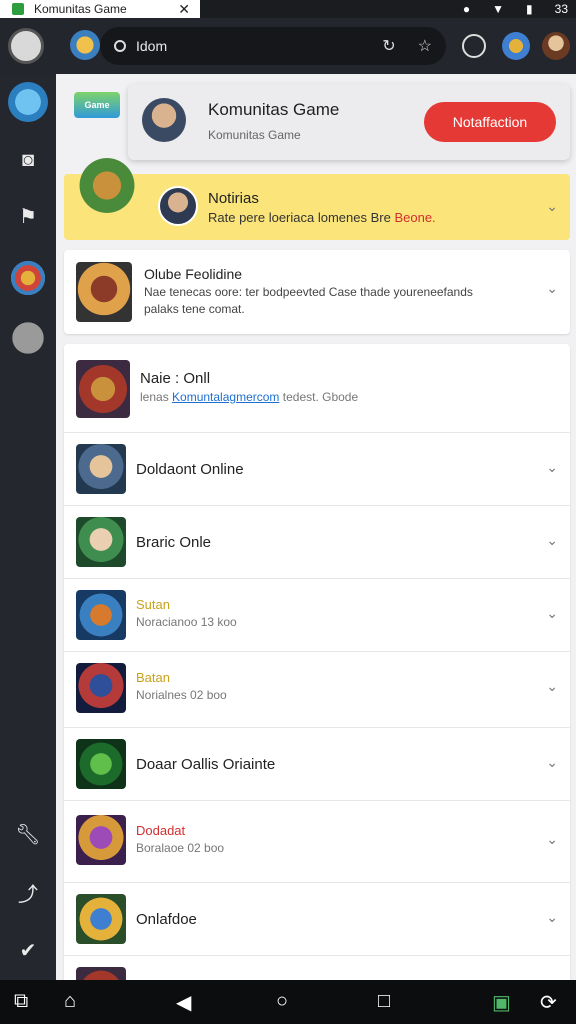 Image resolution: width=576 pixels, height=1024 pixels. What do you see at coordinates (21, 1001) in the screenshot?
I see `screenshot-icon: ⧉` at bounding box center [21, 1001].